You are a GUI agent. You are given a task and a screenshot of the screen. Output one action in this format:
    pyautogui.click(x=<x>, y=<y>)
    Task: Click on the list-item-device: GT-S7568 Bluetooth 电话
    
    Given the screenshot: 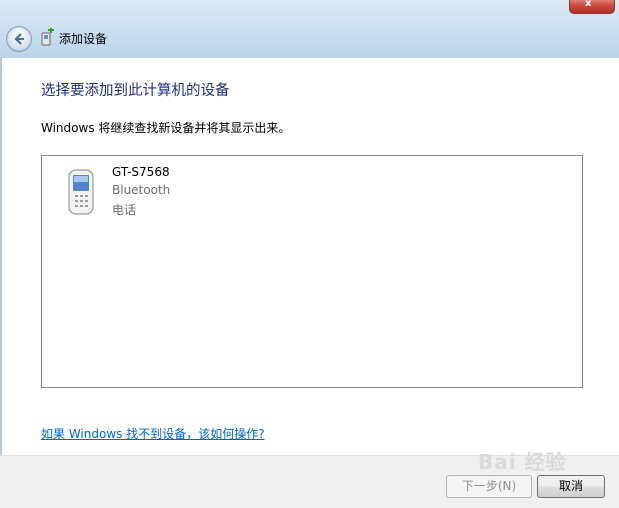 What is the action you would take?
    pyautogui.click(x=166, y=192)
    